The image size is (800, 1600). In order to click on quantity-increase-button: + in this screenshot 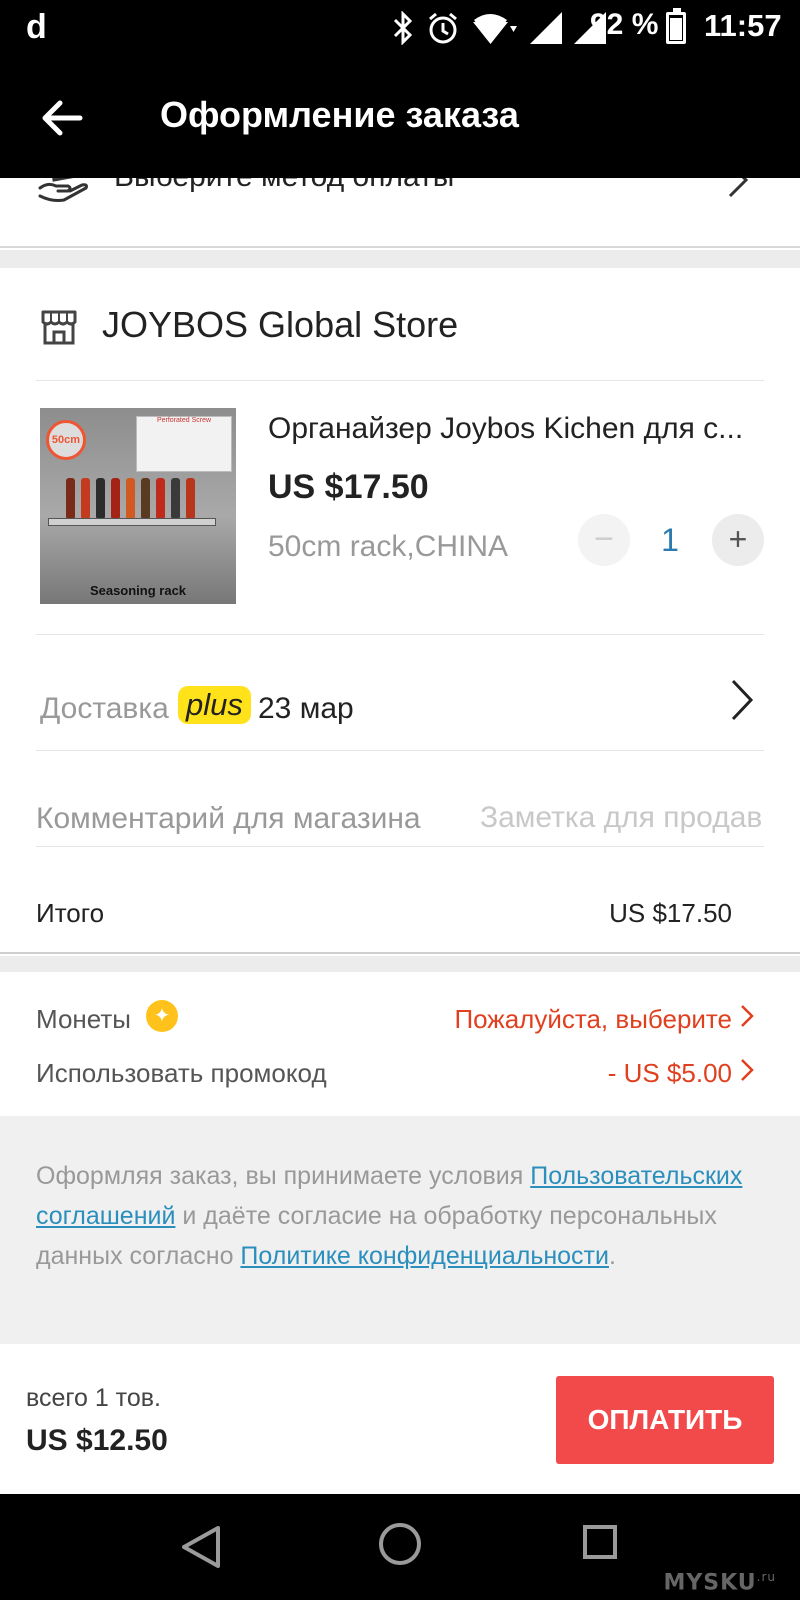, I will do `click(738, 540)`.